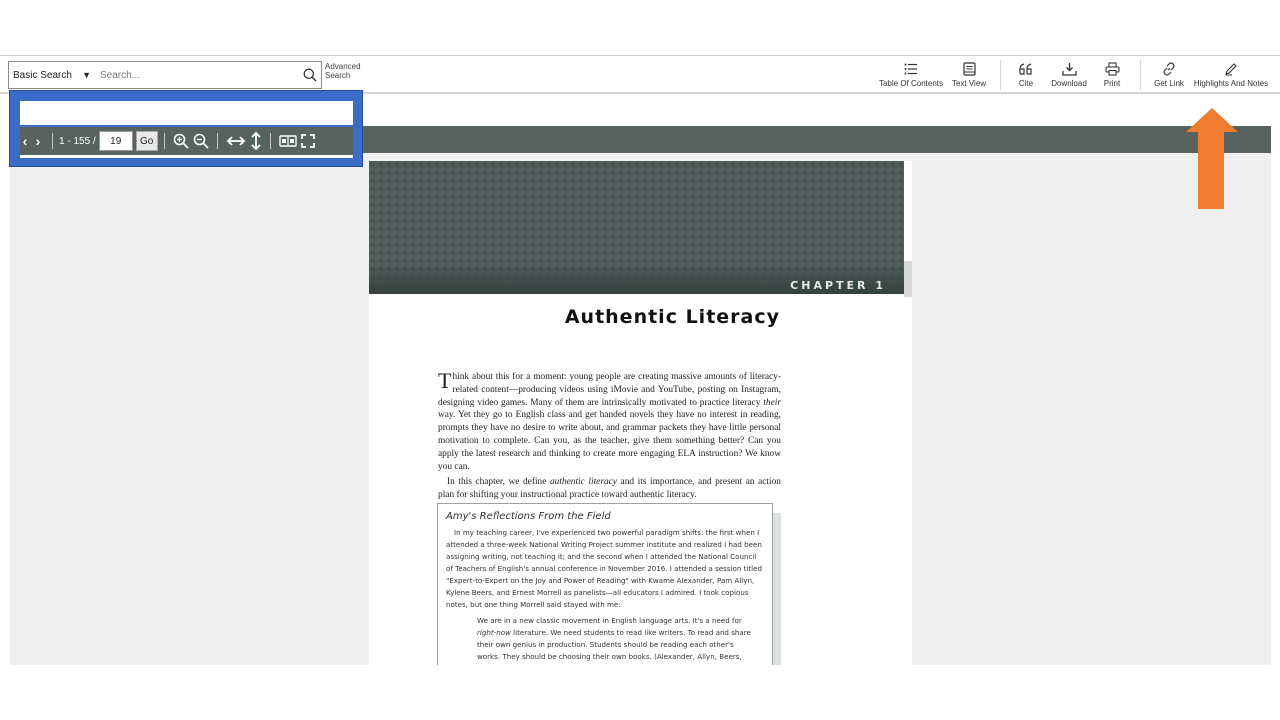 The width and height of the screenshot is (1280, 720). I want to click on two-page-view-icon, so click(288, 141).